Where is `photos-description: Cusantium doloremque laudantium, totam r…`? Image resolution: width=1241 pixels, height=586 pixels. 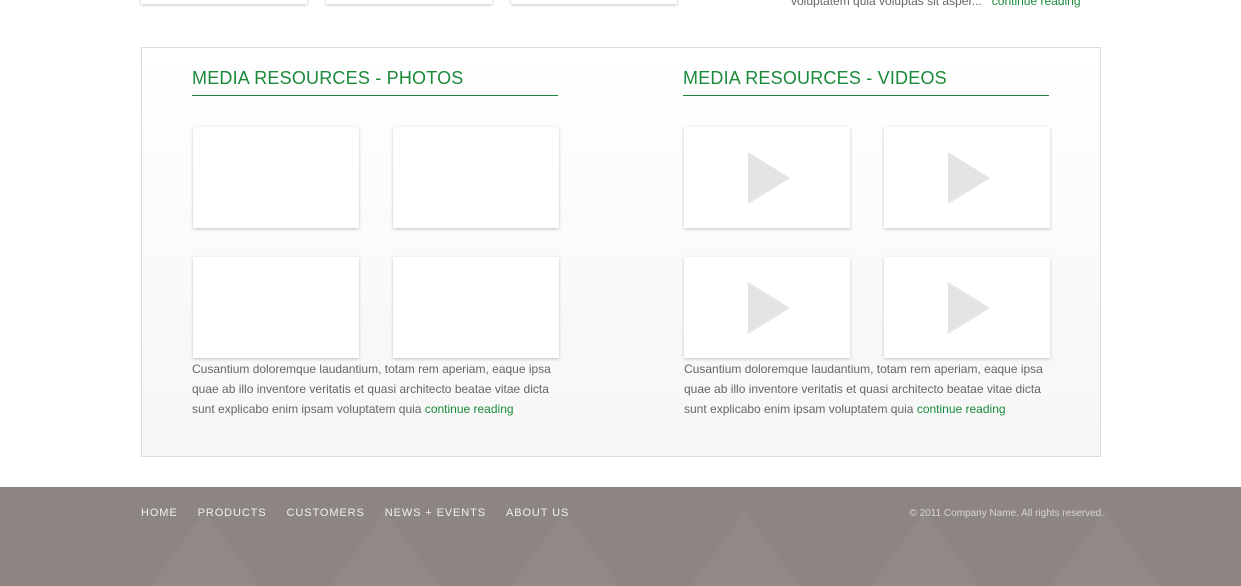 photos-description: Cusantium doloremque laudantium, totam r… is located at coordinates (375, 389).